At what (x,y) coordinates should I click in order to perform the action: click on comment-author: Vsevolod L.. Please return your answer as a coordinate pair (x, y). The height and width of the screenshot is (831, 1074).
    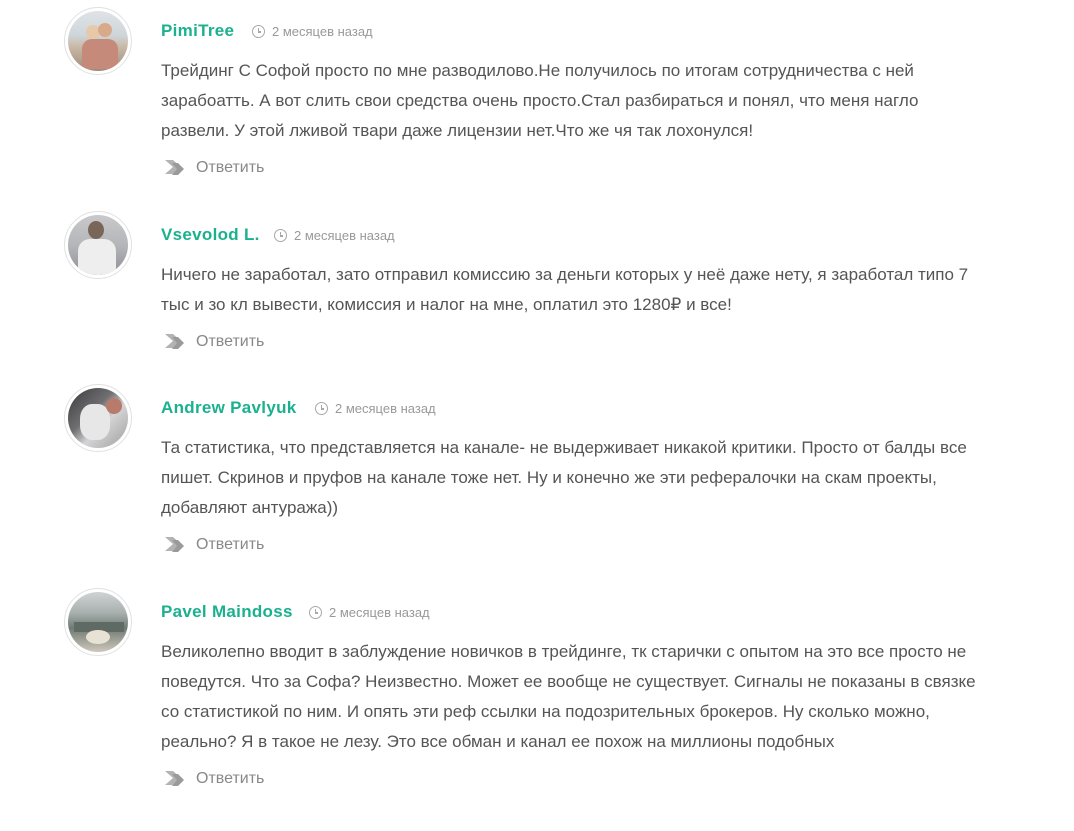
    Looking at the image, I should click on (210, 235).